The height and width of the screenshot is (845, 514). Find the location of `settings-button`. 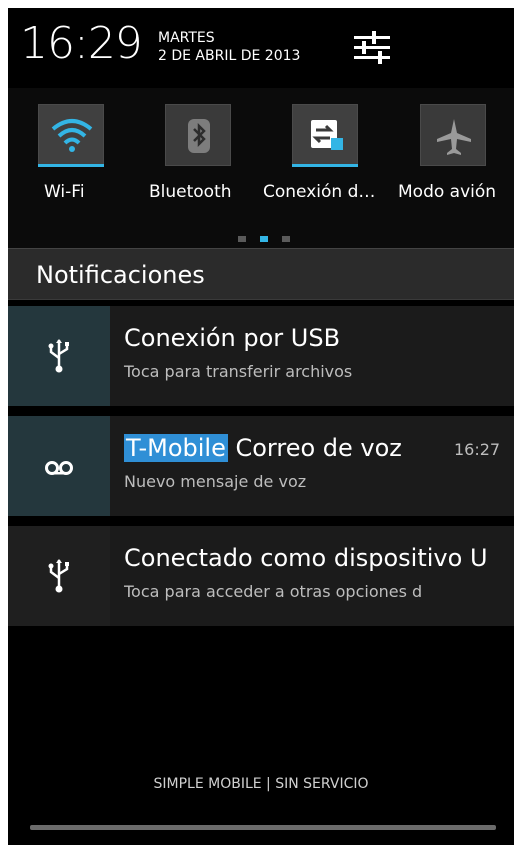

settings-button is located at coordinates (372, 48).